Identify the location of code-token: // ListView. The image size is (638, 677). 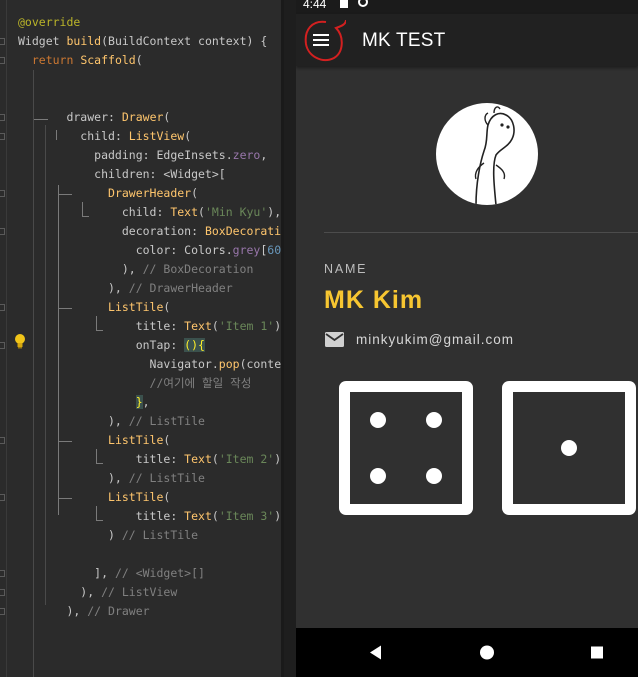
(139, 592).